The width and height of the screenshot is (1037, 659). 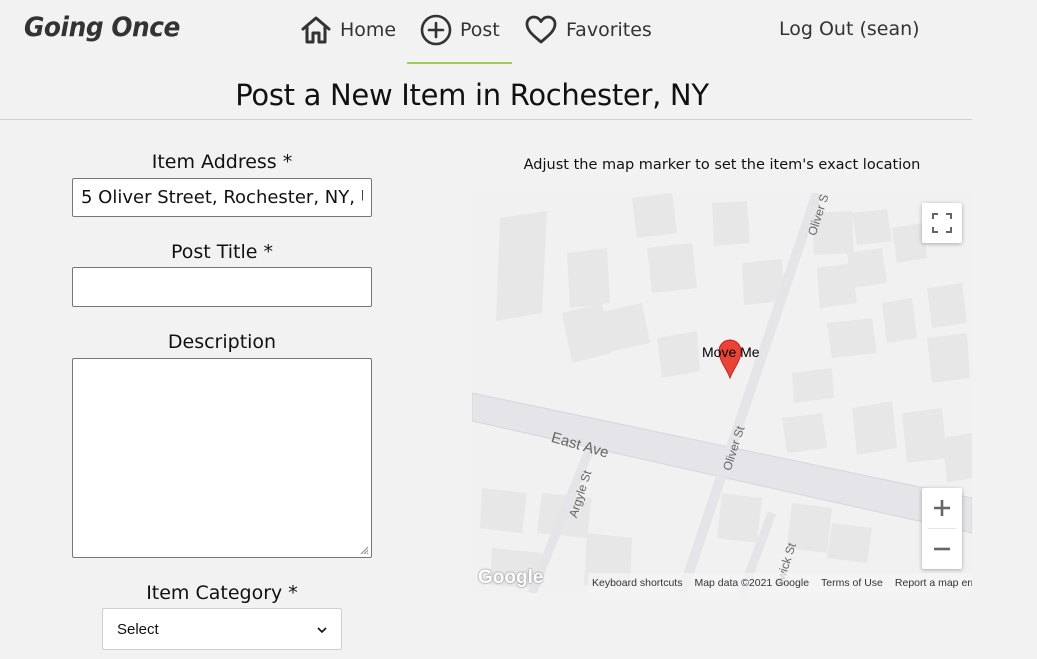 I want to click on divider, so click(x=486, y=119).